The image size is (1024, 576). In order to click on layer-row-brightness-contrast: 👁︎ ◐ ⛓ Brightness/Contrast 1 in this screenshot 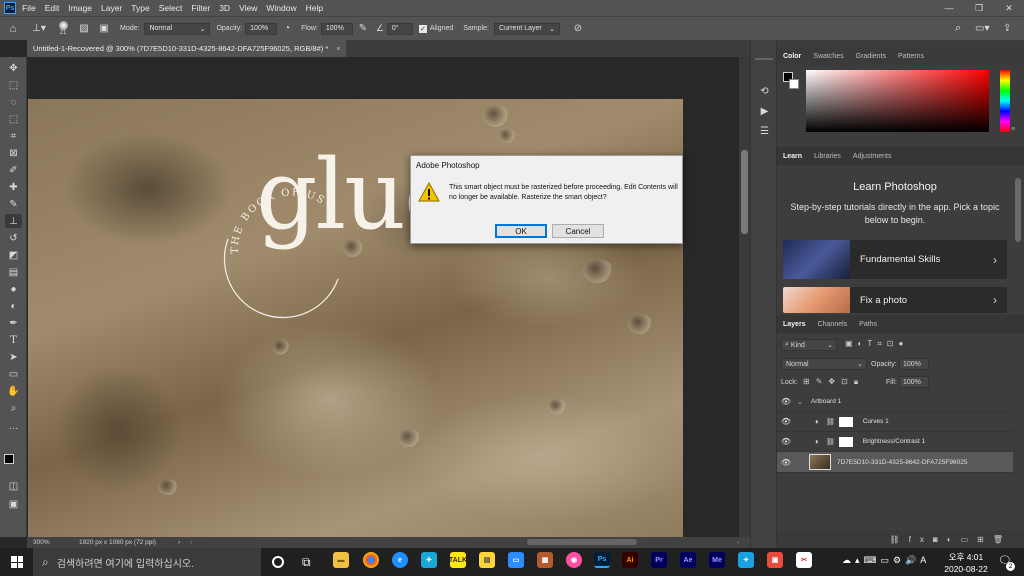, I will do `click(895, 442)`.